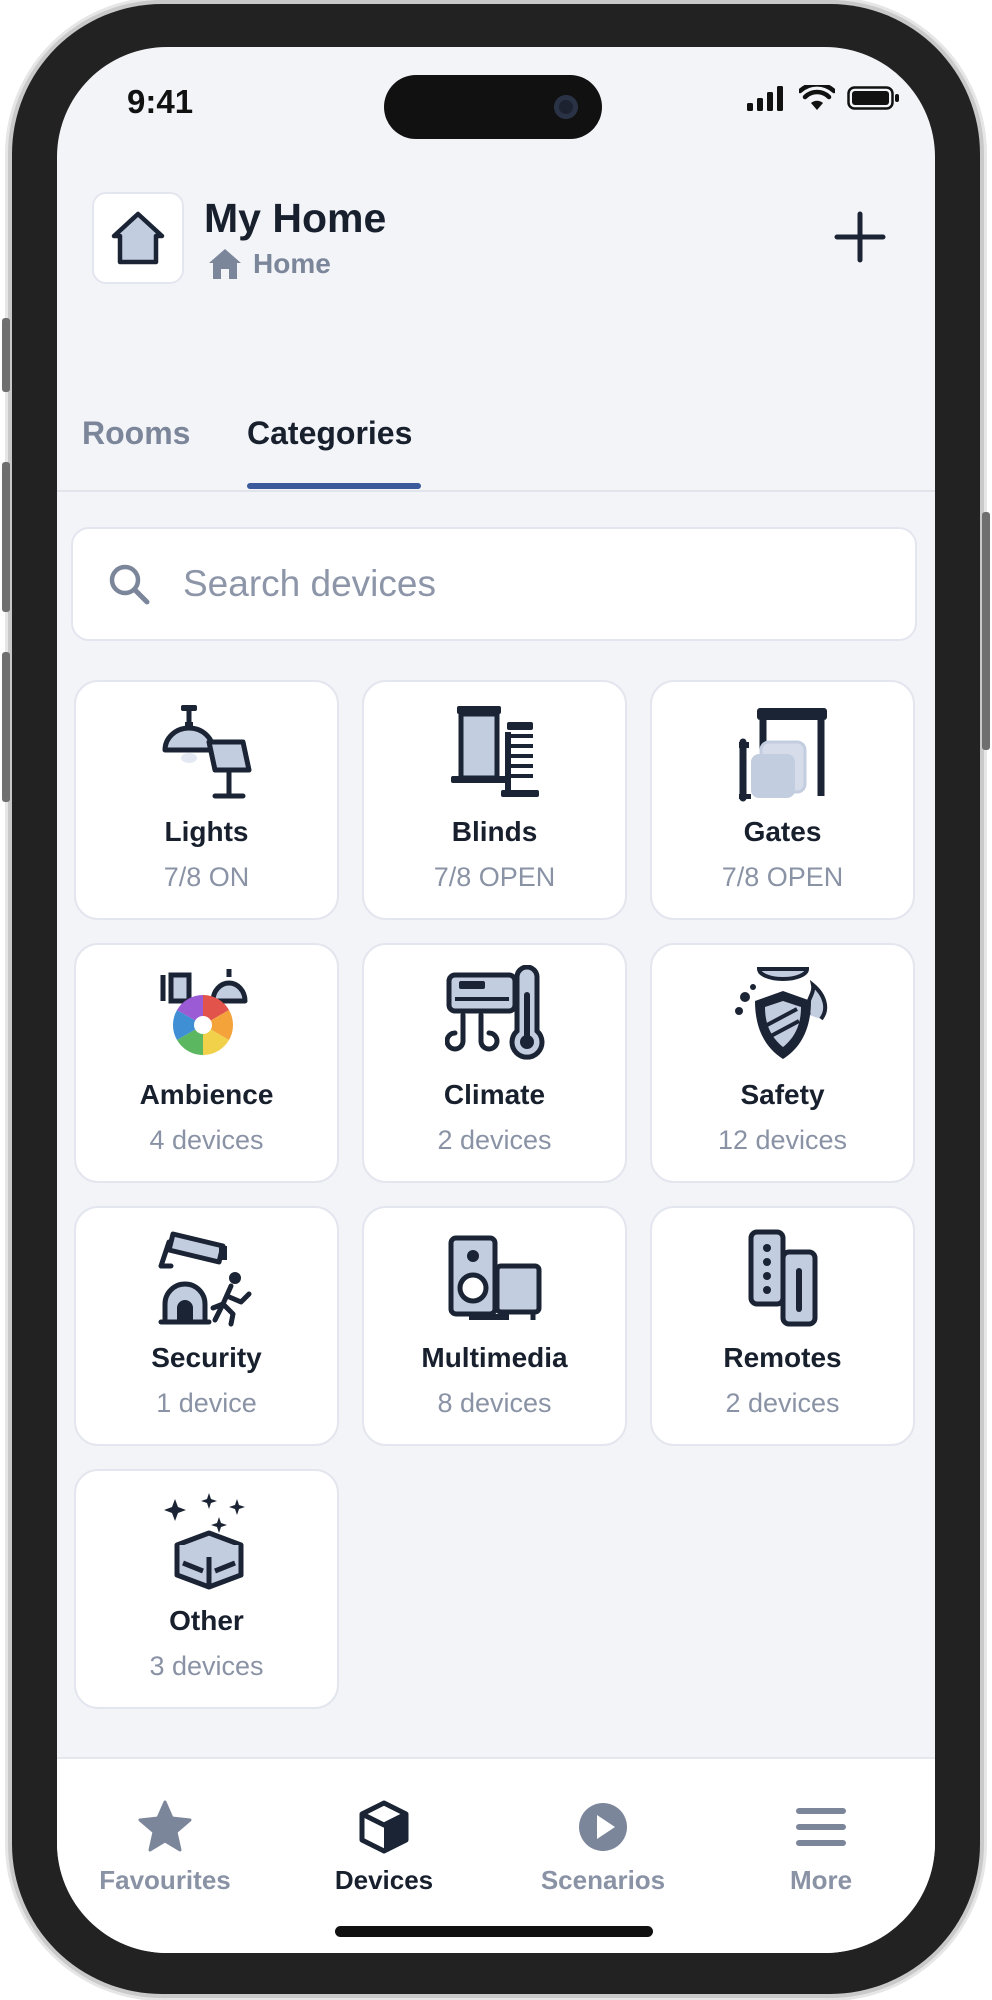  I want to click on nav-devices: Devices, so click(384, 1847).